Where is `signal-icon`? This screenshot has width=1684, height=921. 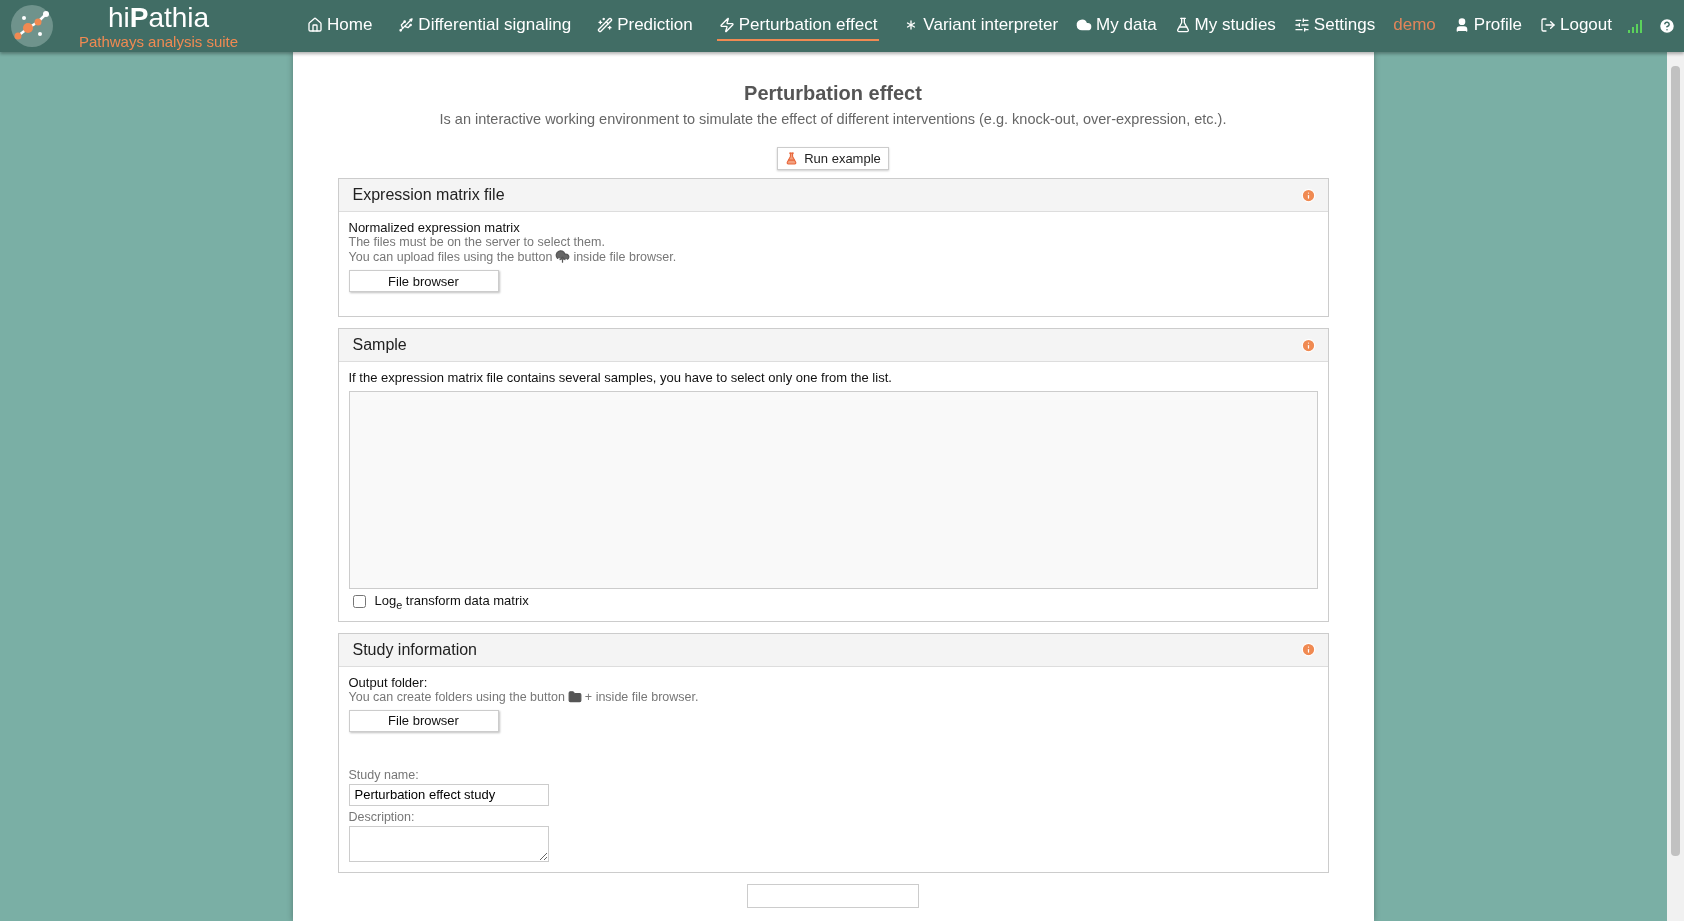
signal-icon is located at coordinates (1636, 26).